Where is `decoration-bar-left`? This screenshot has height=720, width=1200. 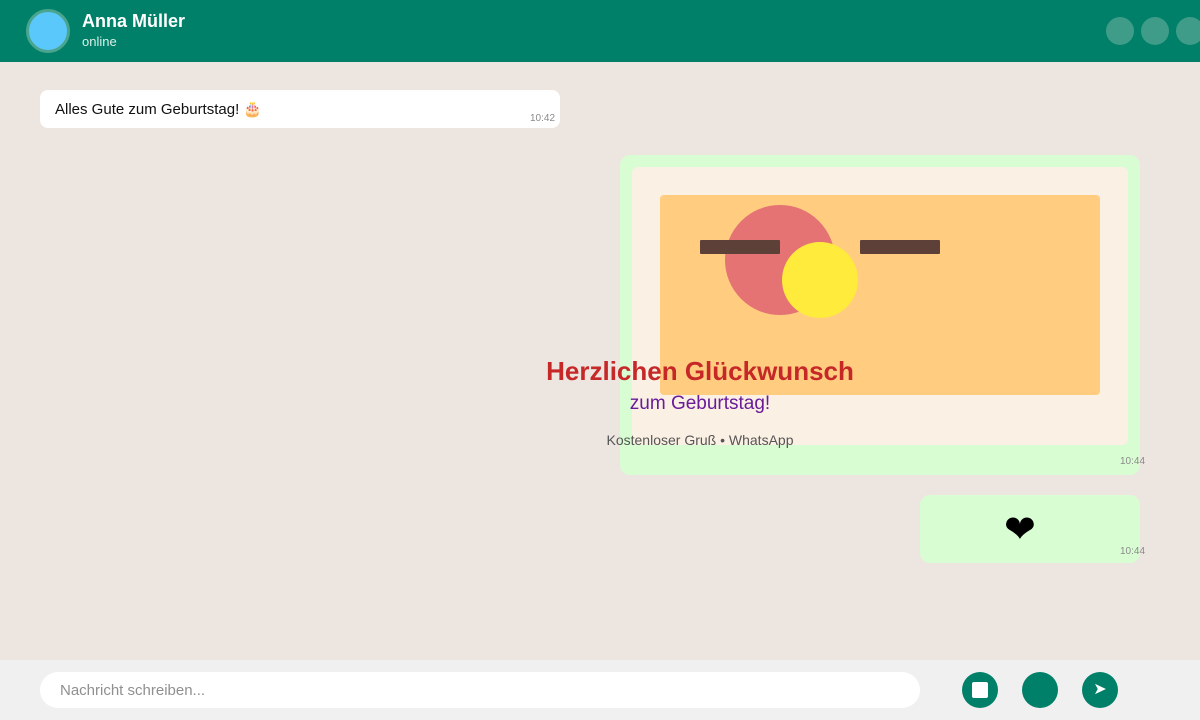
decoration-bar-left is located at coordinates (740, 247).